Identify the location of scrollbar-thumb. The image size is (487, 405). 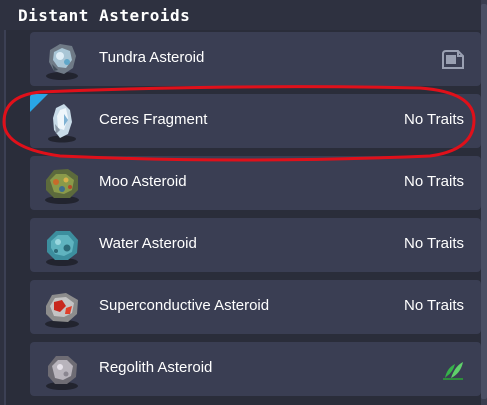
(484, 201).